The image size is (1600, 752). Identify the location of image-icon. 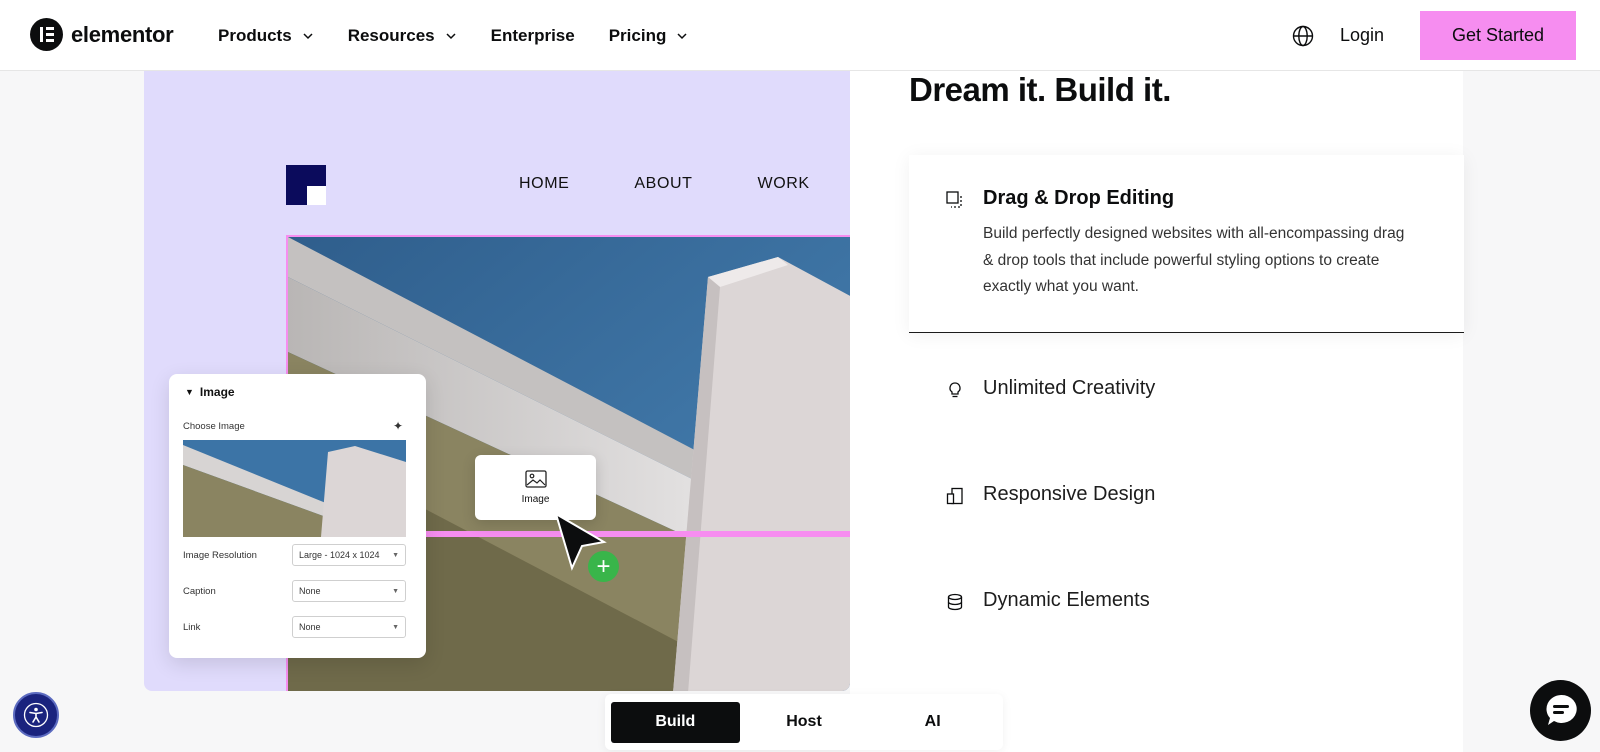
(535, 479).